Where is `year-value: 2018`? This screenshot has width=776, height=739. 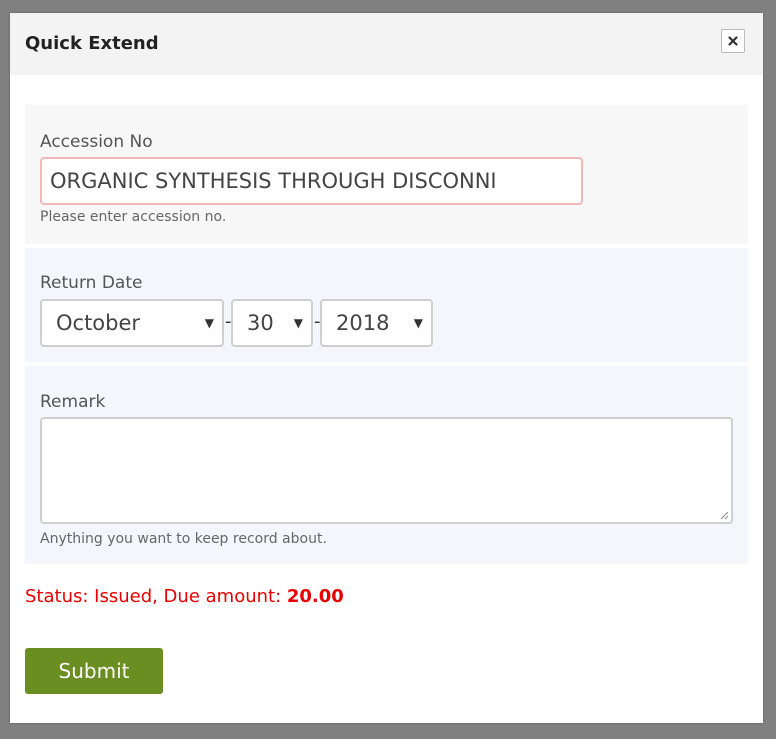
year-value: 2018 is located at coordinates (363, 323).